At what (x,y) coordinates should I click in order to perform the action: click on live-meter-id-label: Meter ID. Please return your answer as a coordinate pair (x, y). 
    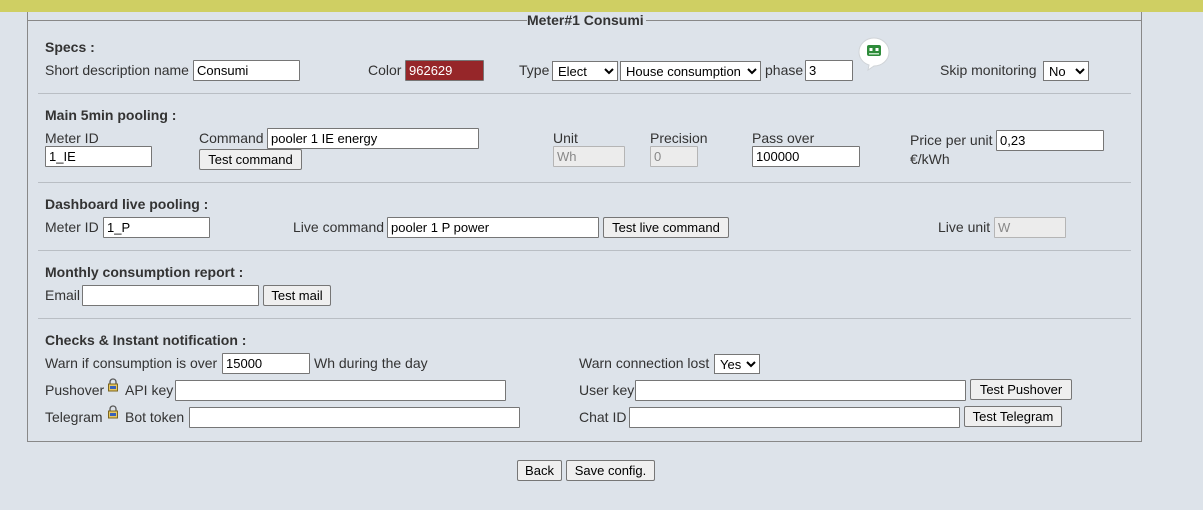
    Looking at the image, I should click on (72, 227).